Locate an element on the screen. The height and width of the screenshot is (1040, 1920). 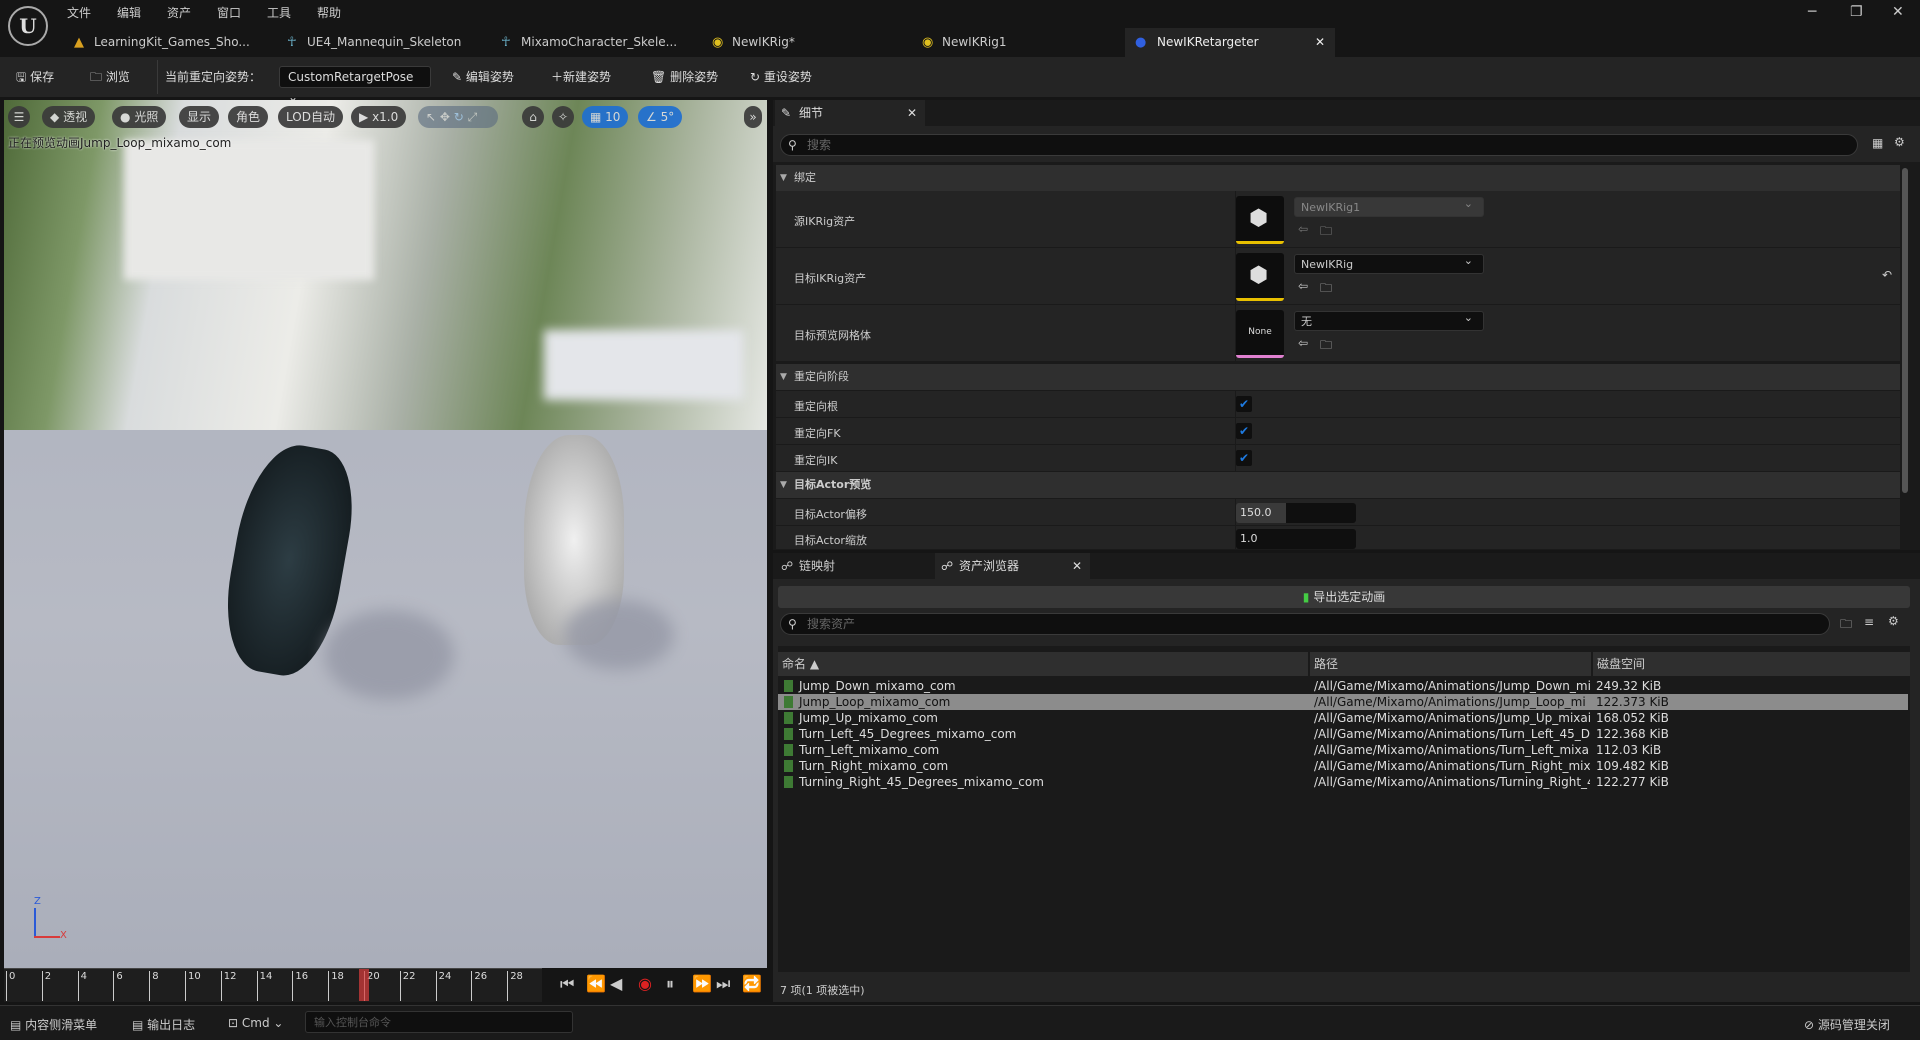
export-animations-button: ▮ 导出选定动画 is located at coordinates (1344, 597).